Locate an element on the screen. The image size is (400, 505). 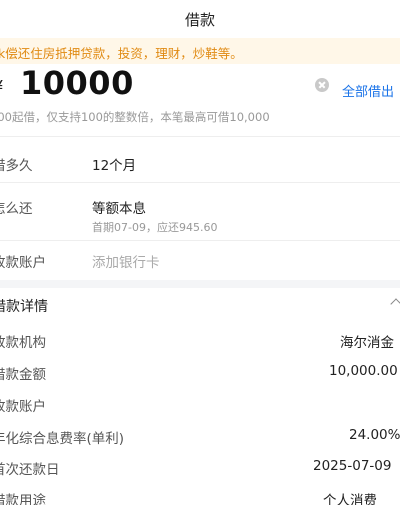
detail-label: 收款账户 is located at coordinates (23, 407).